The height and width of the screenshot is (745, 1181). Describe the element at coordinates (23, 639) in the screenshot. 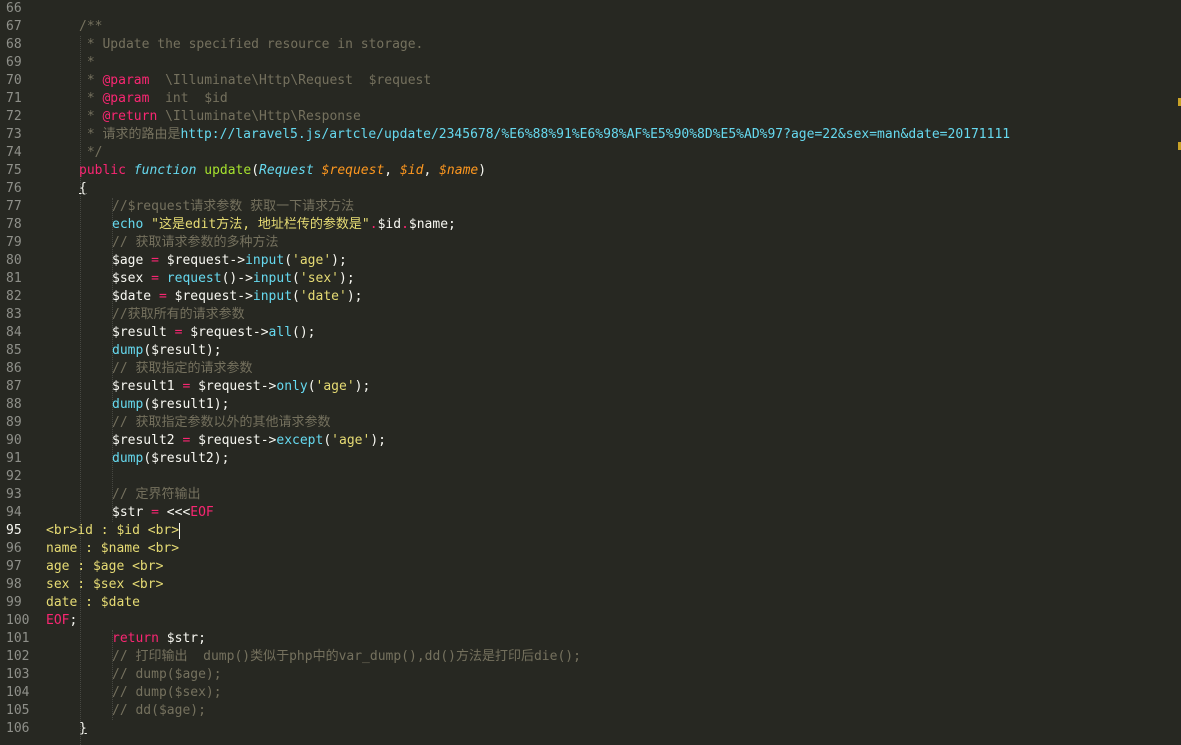

I see `line-number: 101` at that location.